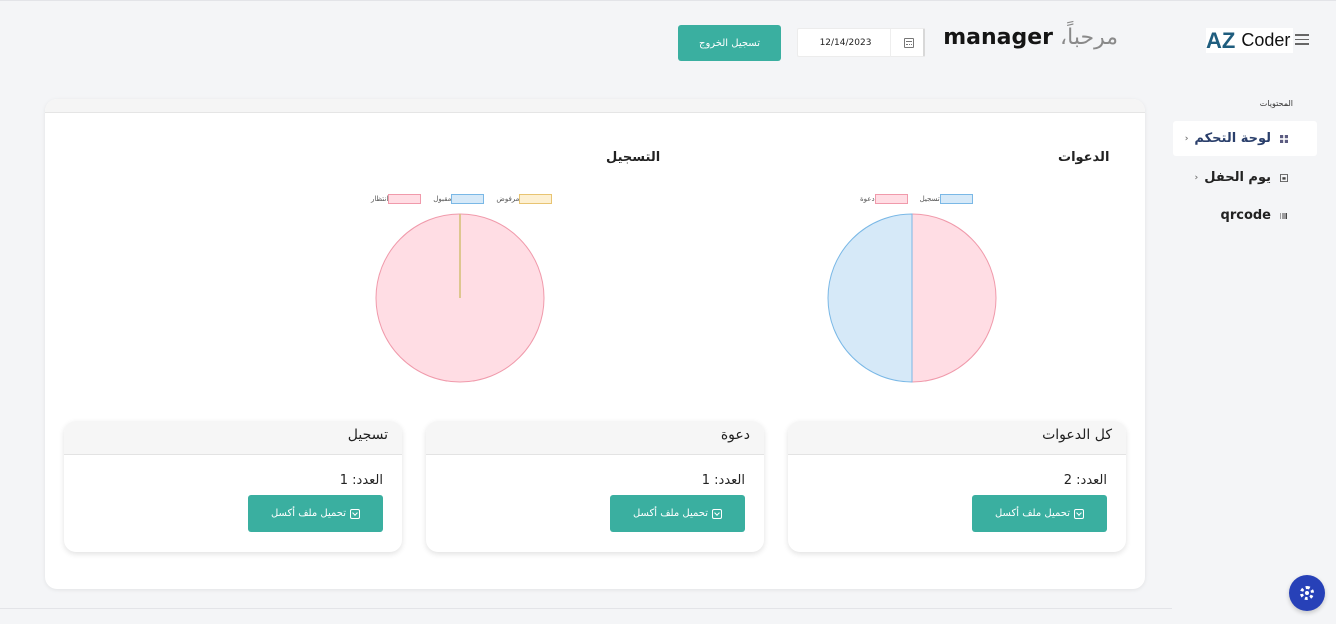  I want to click on pie-slice-تسجيل, so click(870, 298).